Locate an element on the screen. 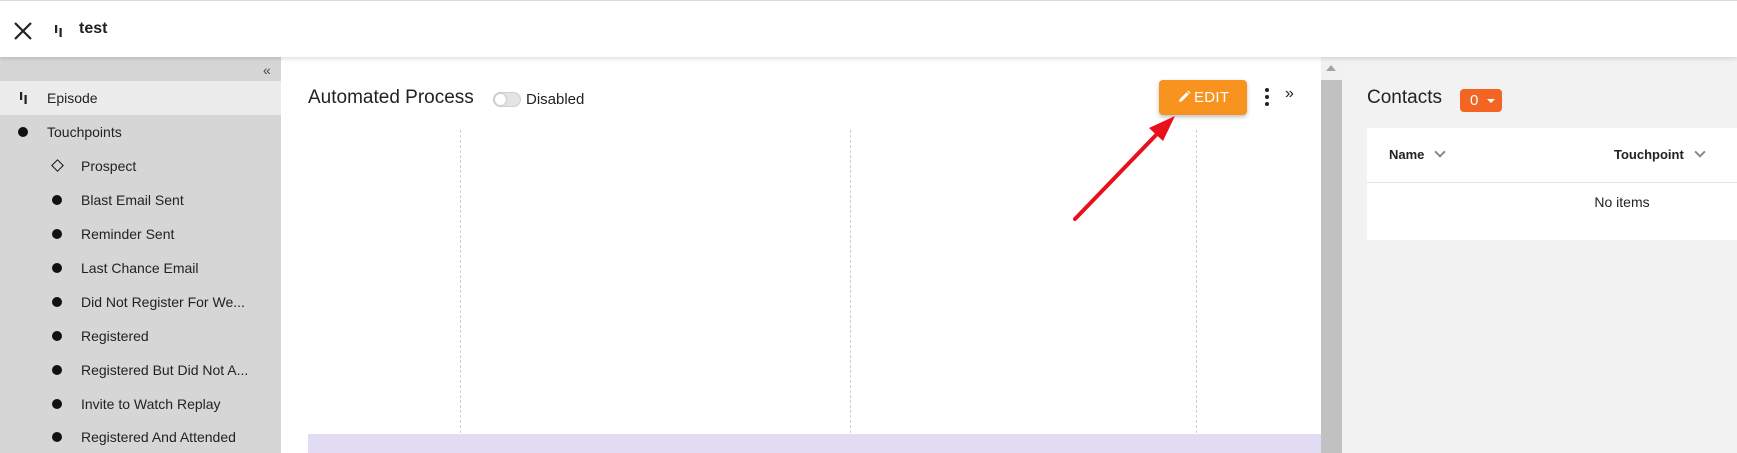  column-header-label: Touchpoint is located at coordinates (1649, 154).